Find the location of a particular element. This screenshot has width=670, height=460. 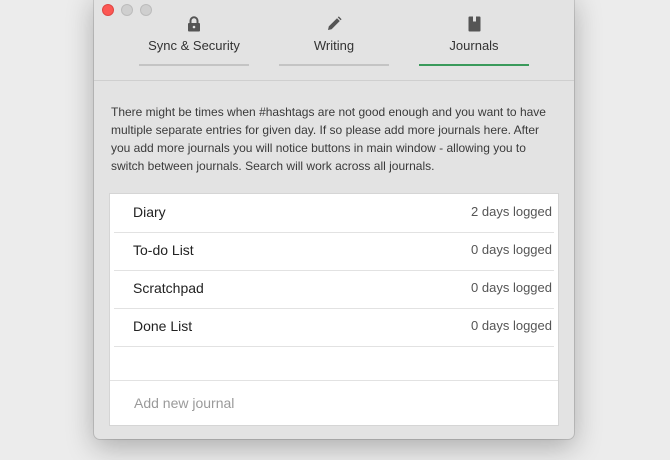

tab-sync-security: Sync & Security is located at coordinates (194, 37).